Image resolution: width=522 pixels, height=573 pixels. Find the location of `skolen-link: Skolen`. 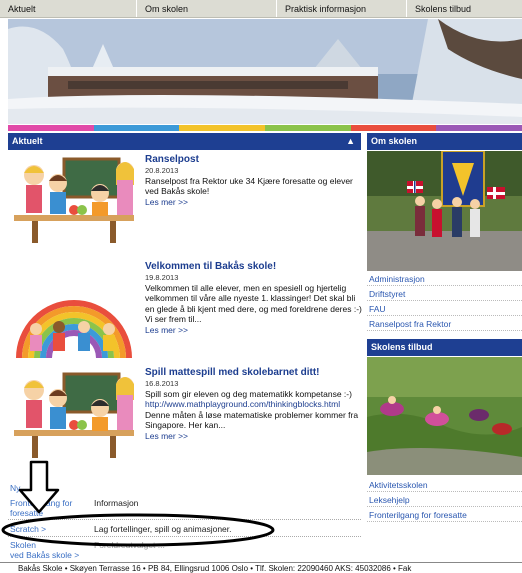

skolen-link: Skolen is located at coordinates (23, 545).